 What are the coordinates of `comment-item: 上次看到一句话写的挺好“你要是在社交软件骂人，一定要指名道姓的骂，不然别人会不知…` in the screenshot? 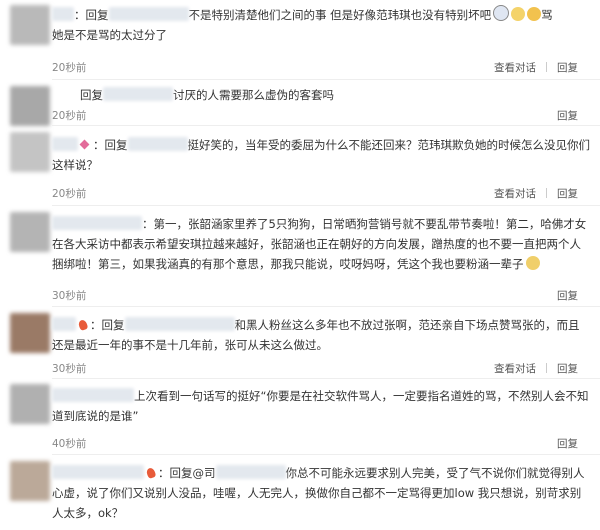 It's located at (300, 416).